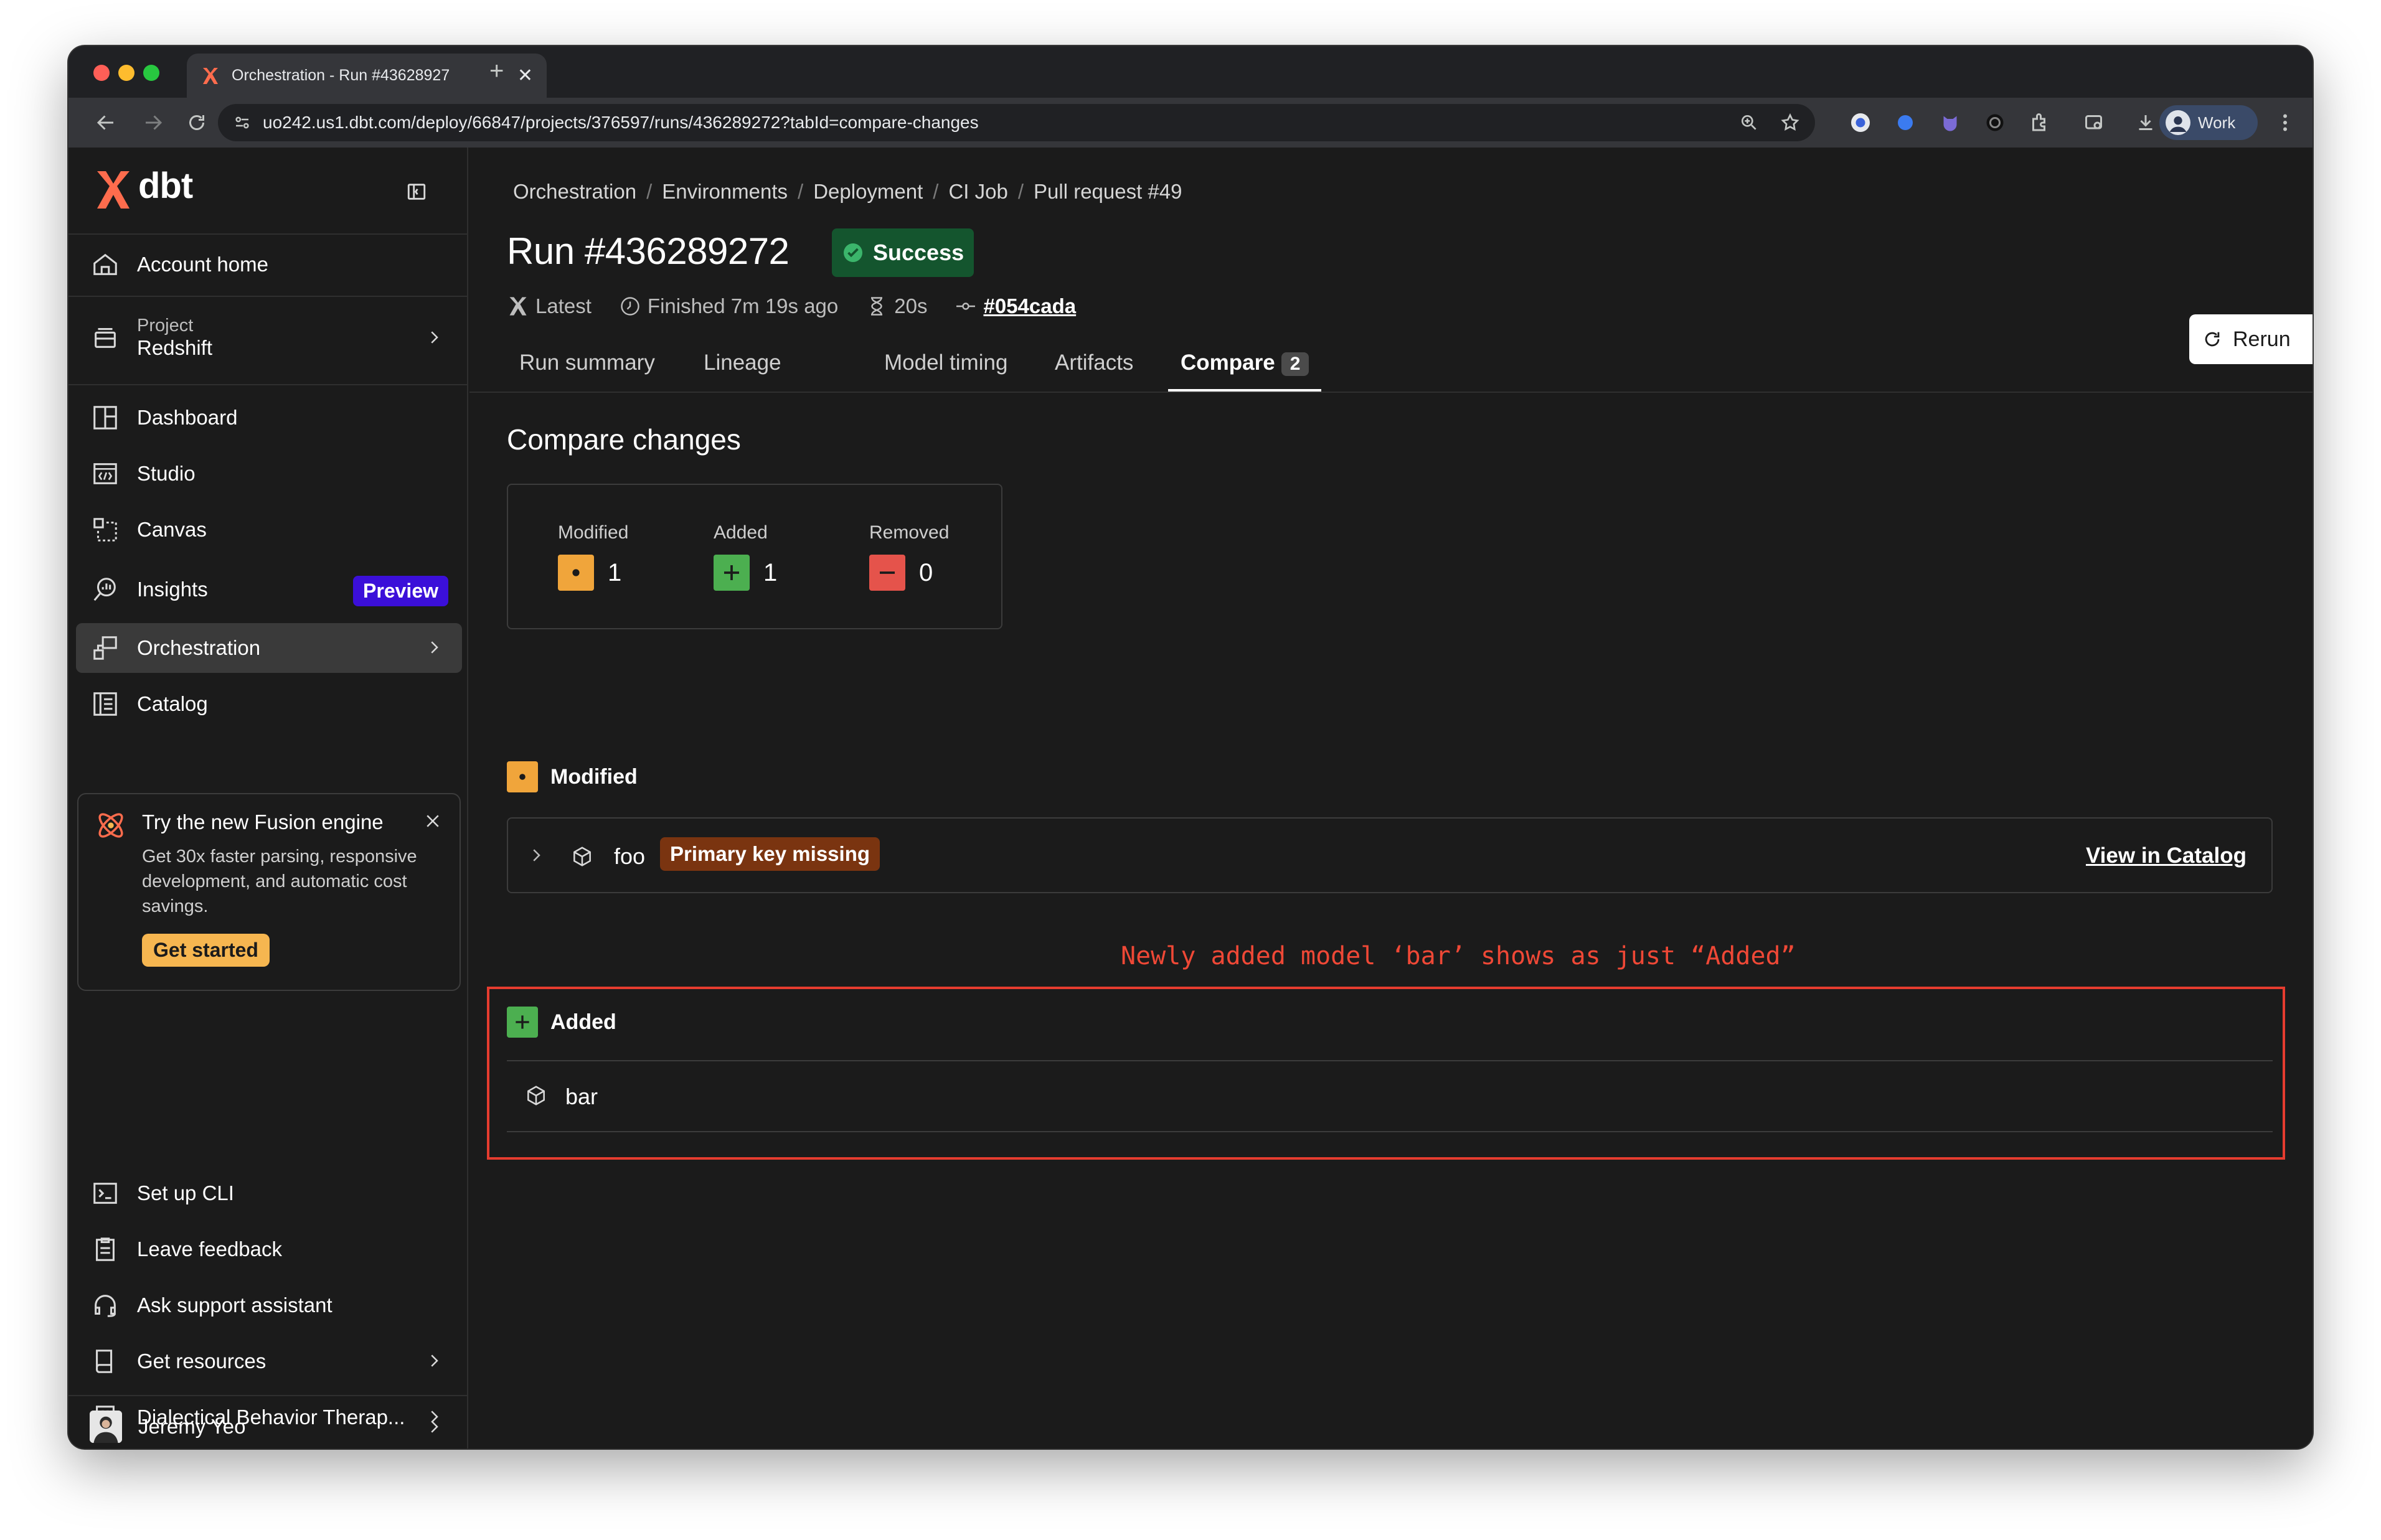 The height and width of the screenshot is (1540, 2381). What do you see at coordinates (1905, 122) in the screenshot?
I see `extension-2-icon` at bounding box center [1905, 122].